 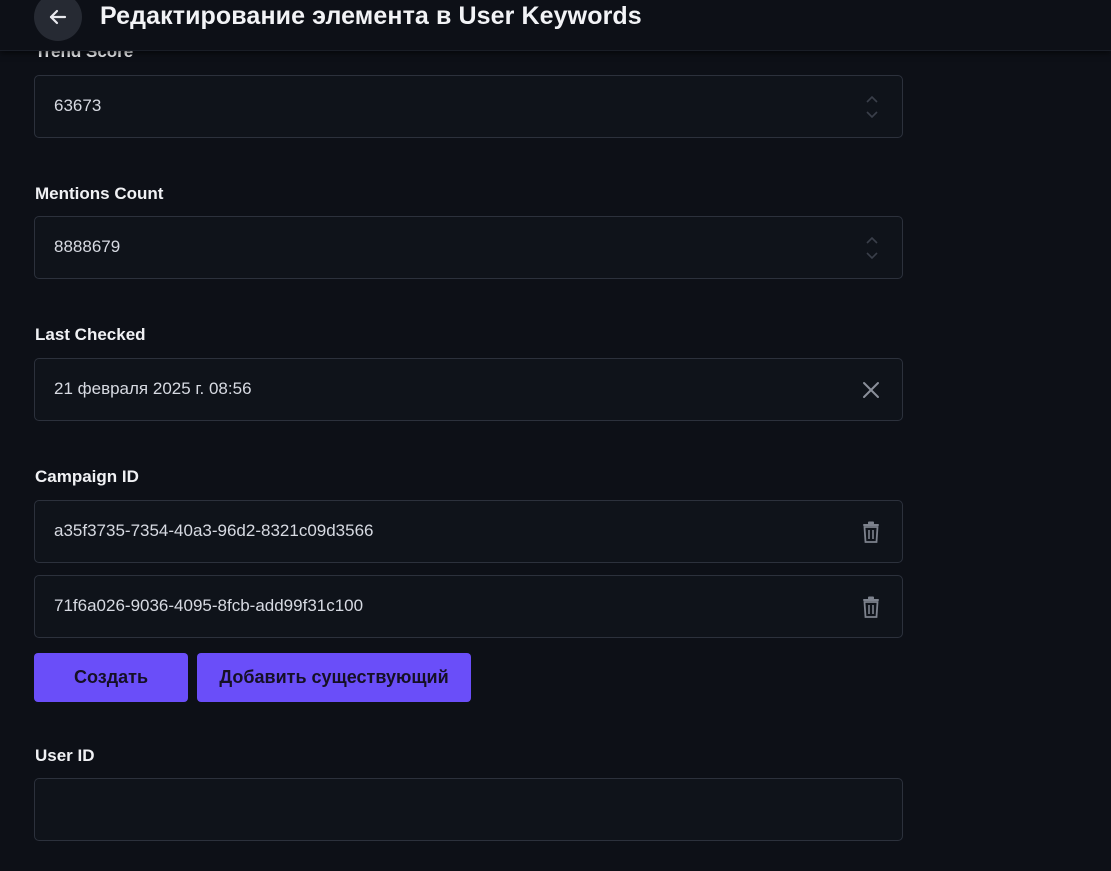 What do you see at coordinates (87, 246) in the screenshot?
I see `mentions-count-value: 8888679` at bounding box center [87, 246].